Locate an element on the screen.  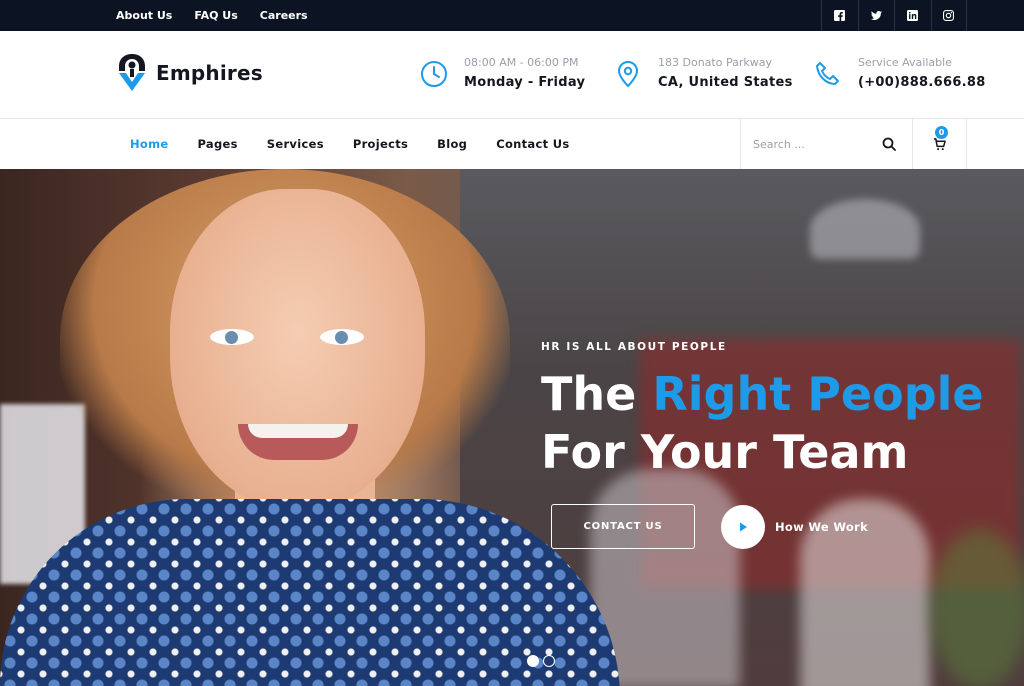
logo-icon is located at coordinates (132, 72).